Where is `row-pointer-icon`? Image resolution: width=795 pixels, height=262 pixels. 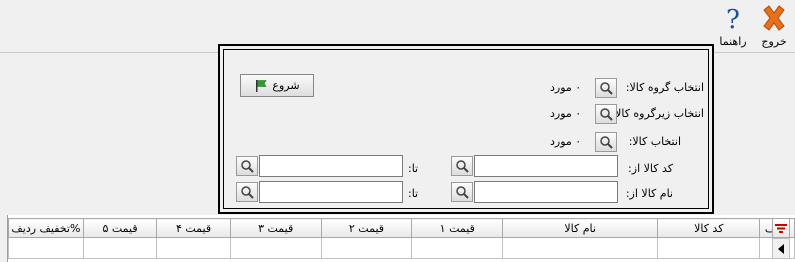 row-pointer-icon is located at coordinates (781, 248).